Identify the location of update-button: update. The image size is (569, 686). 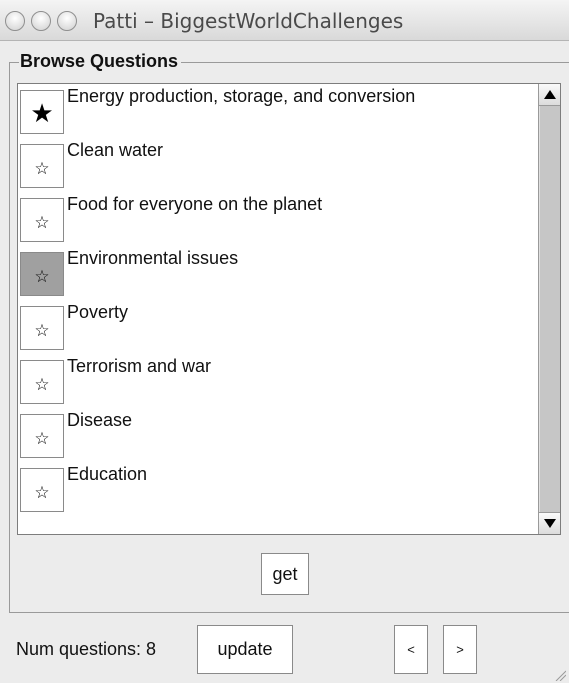
(245, 649).